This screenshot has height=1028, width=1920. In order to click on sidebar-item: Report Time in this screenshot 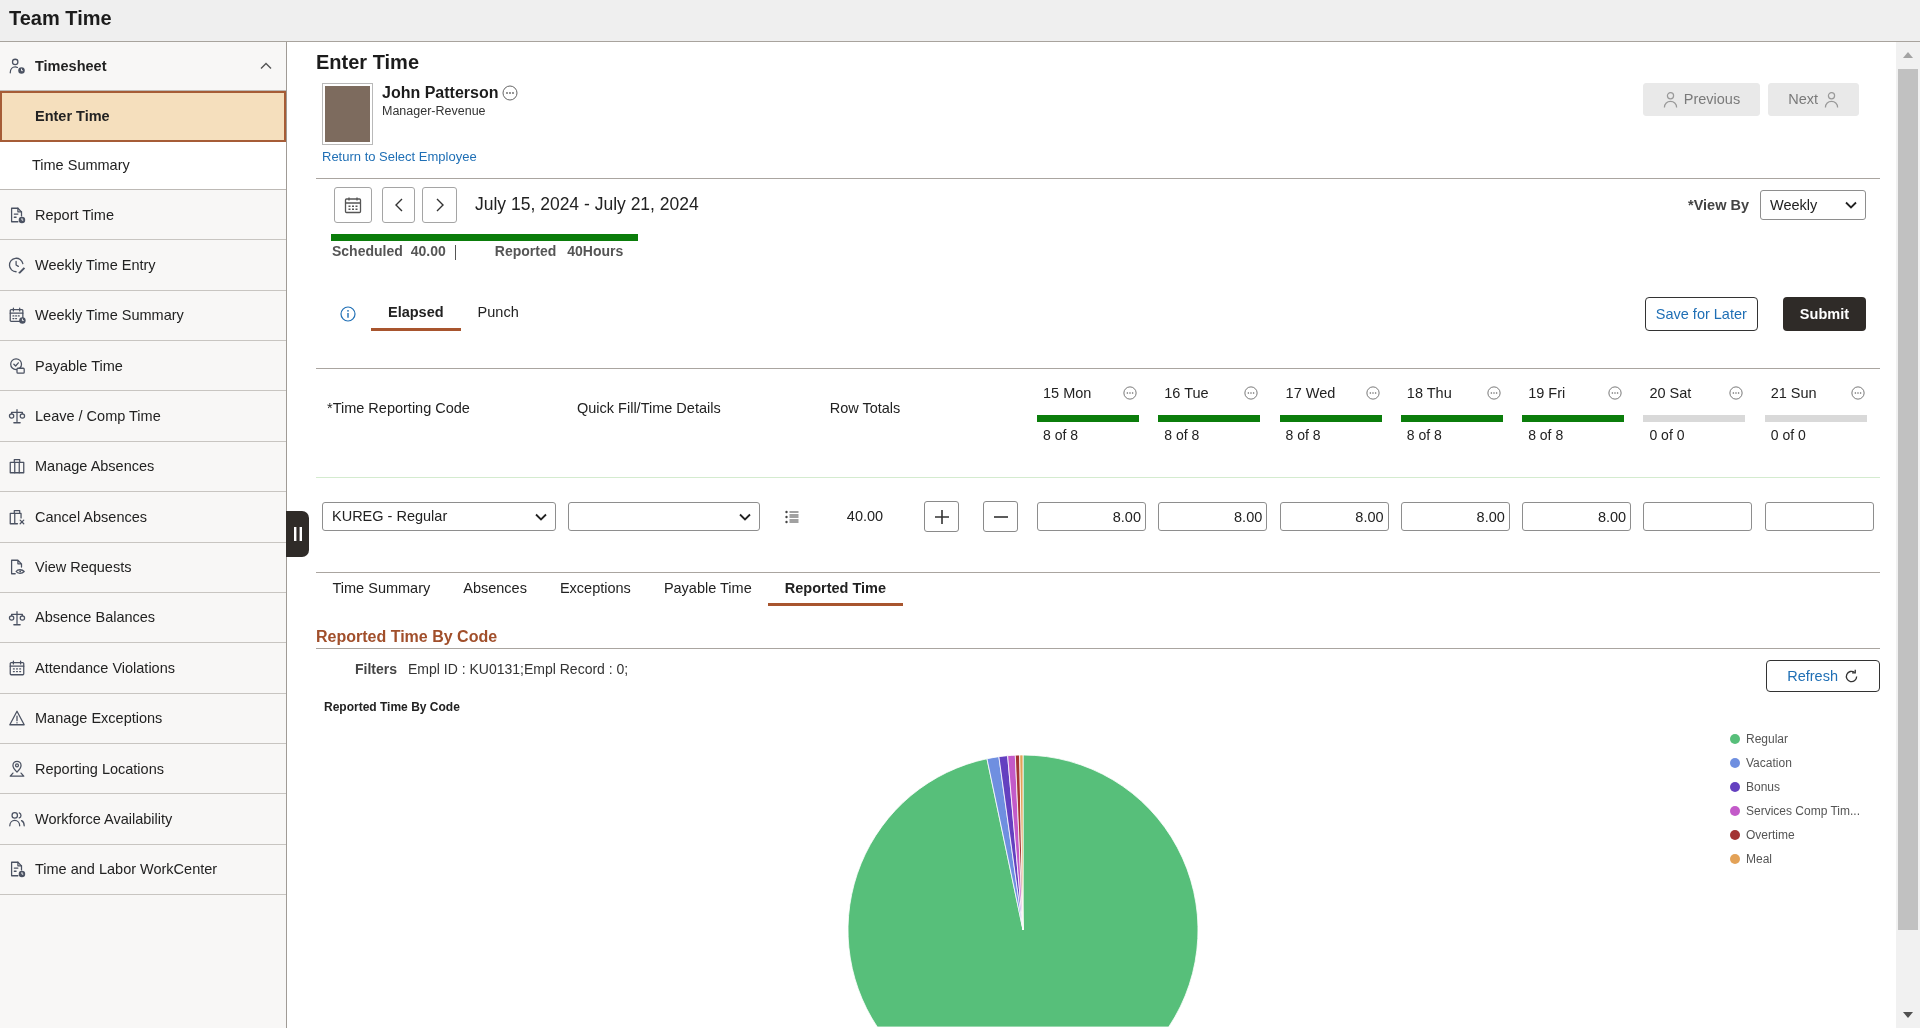, I will do `click(143, 215)`.